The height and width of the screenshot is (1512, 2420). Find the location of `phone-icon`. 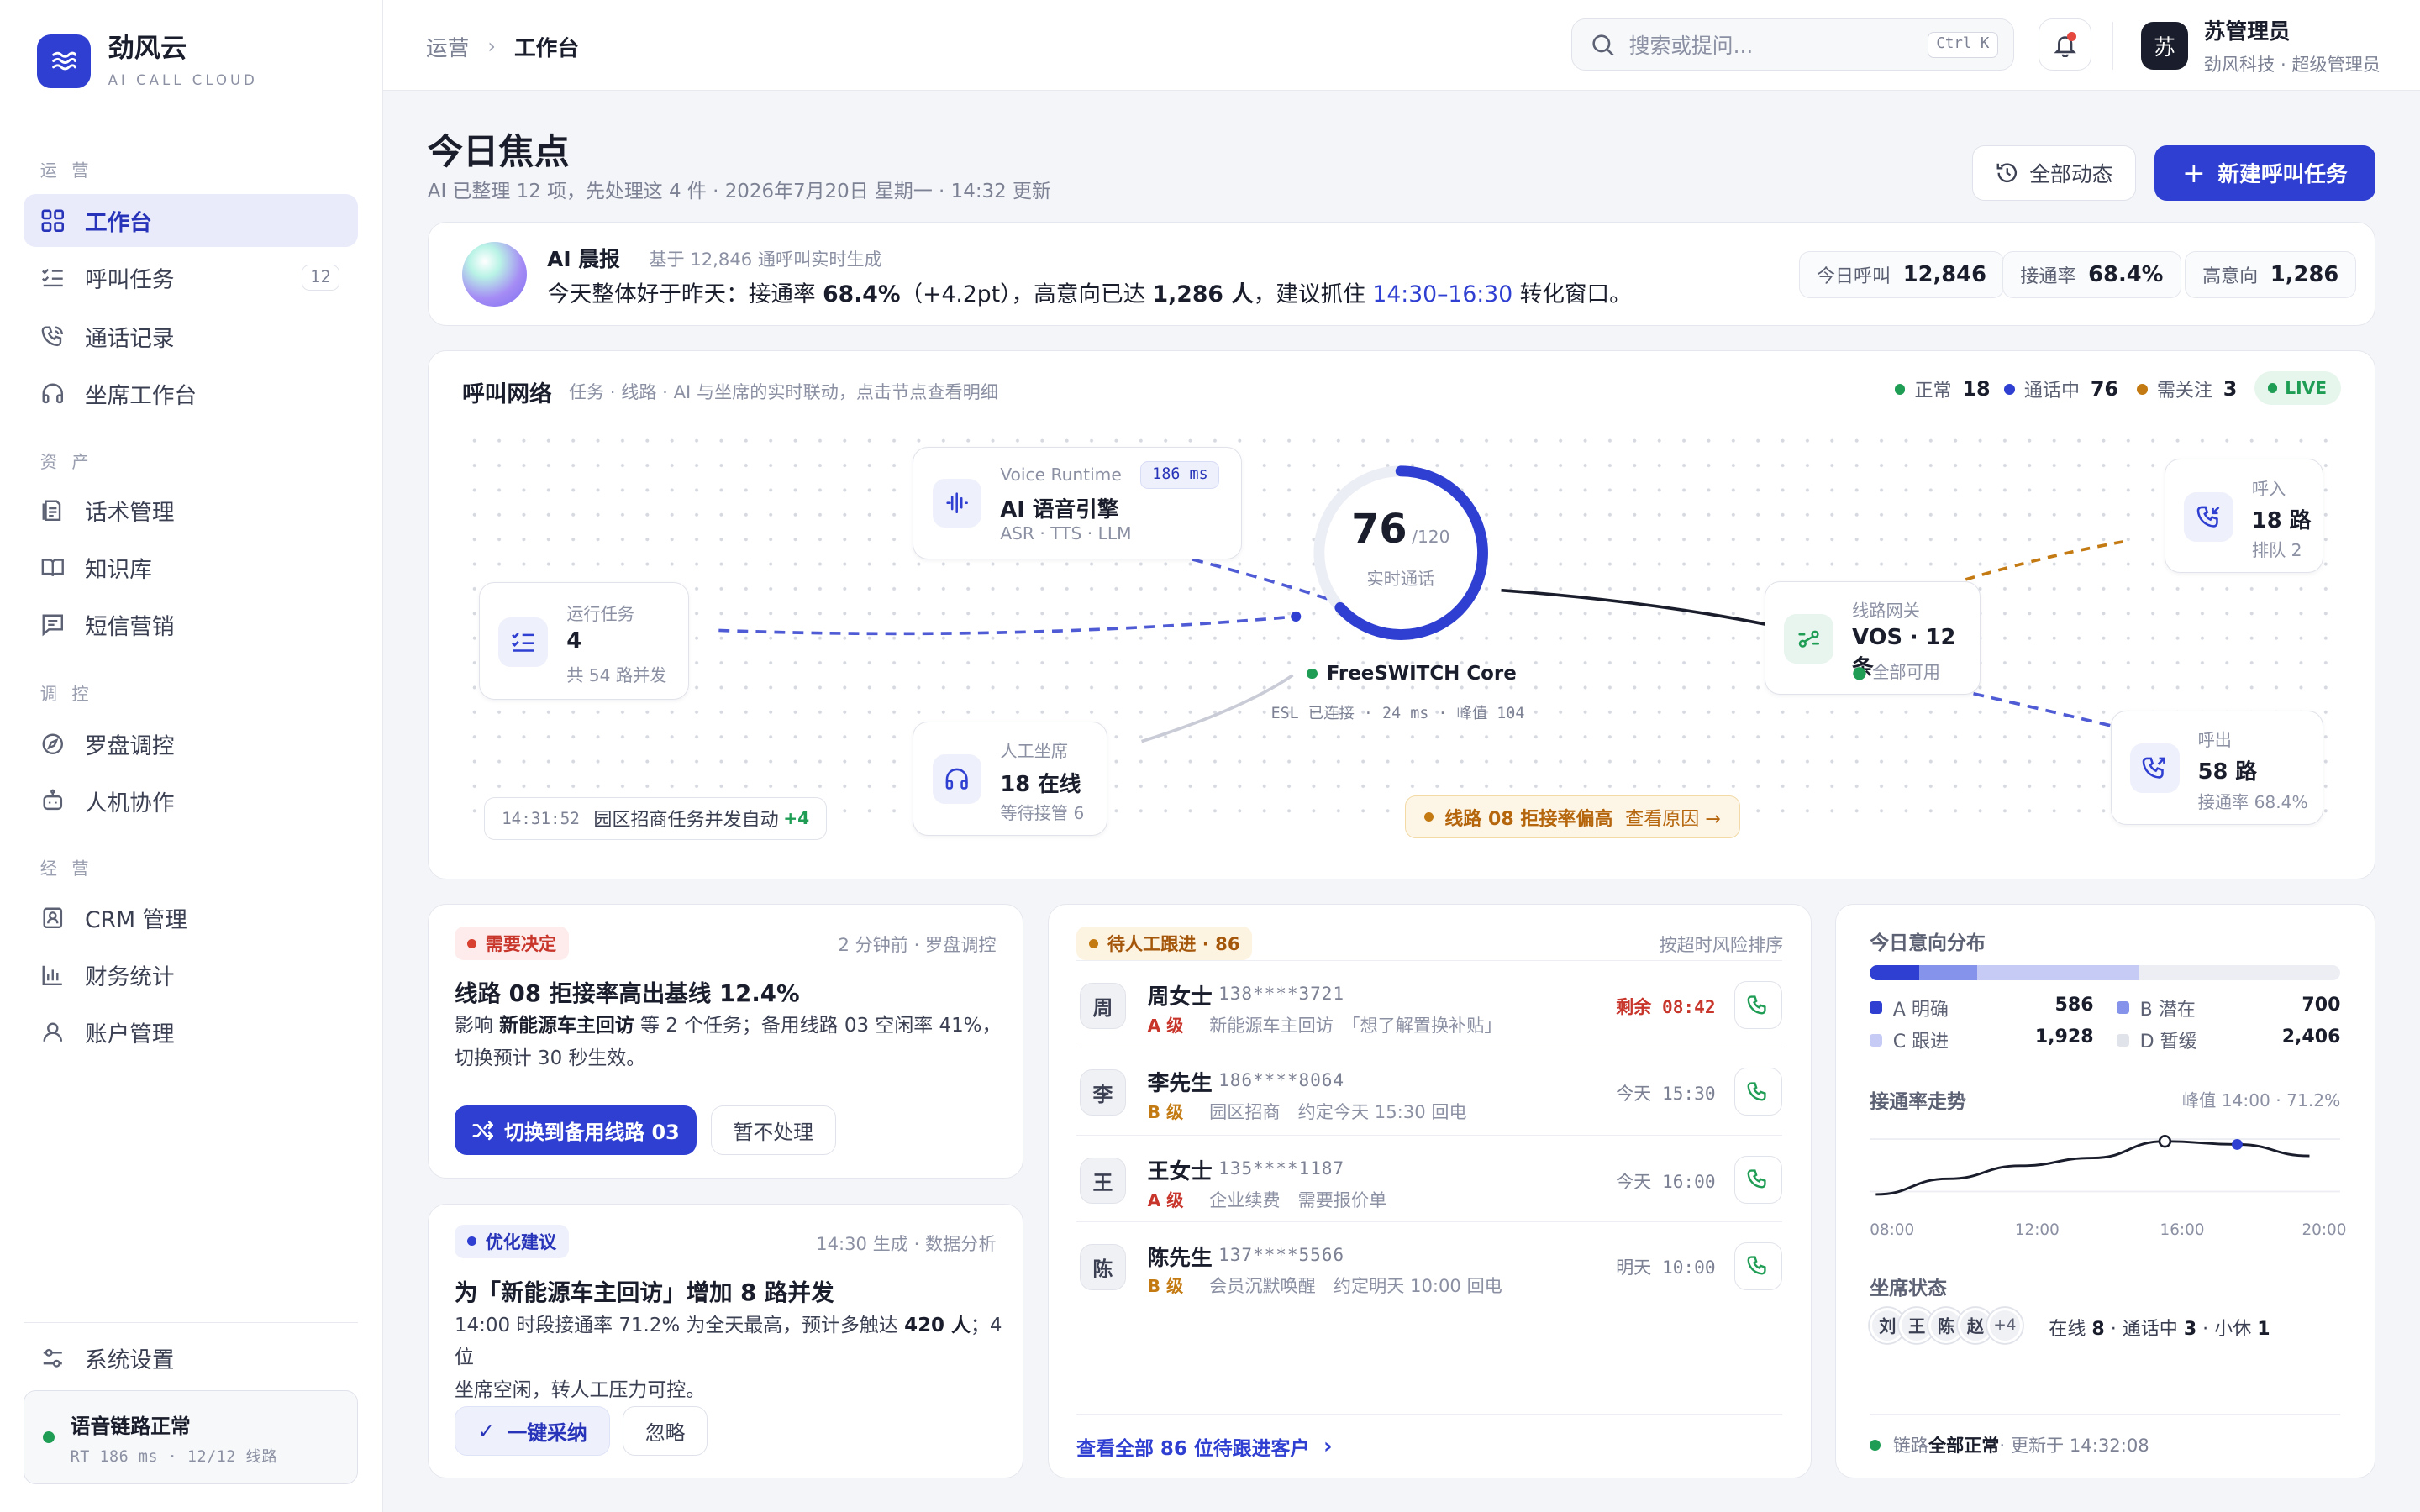

phone-icon is located at coordinates (1756, 1005).